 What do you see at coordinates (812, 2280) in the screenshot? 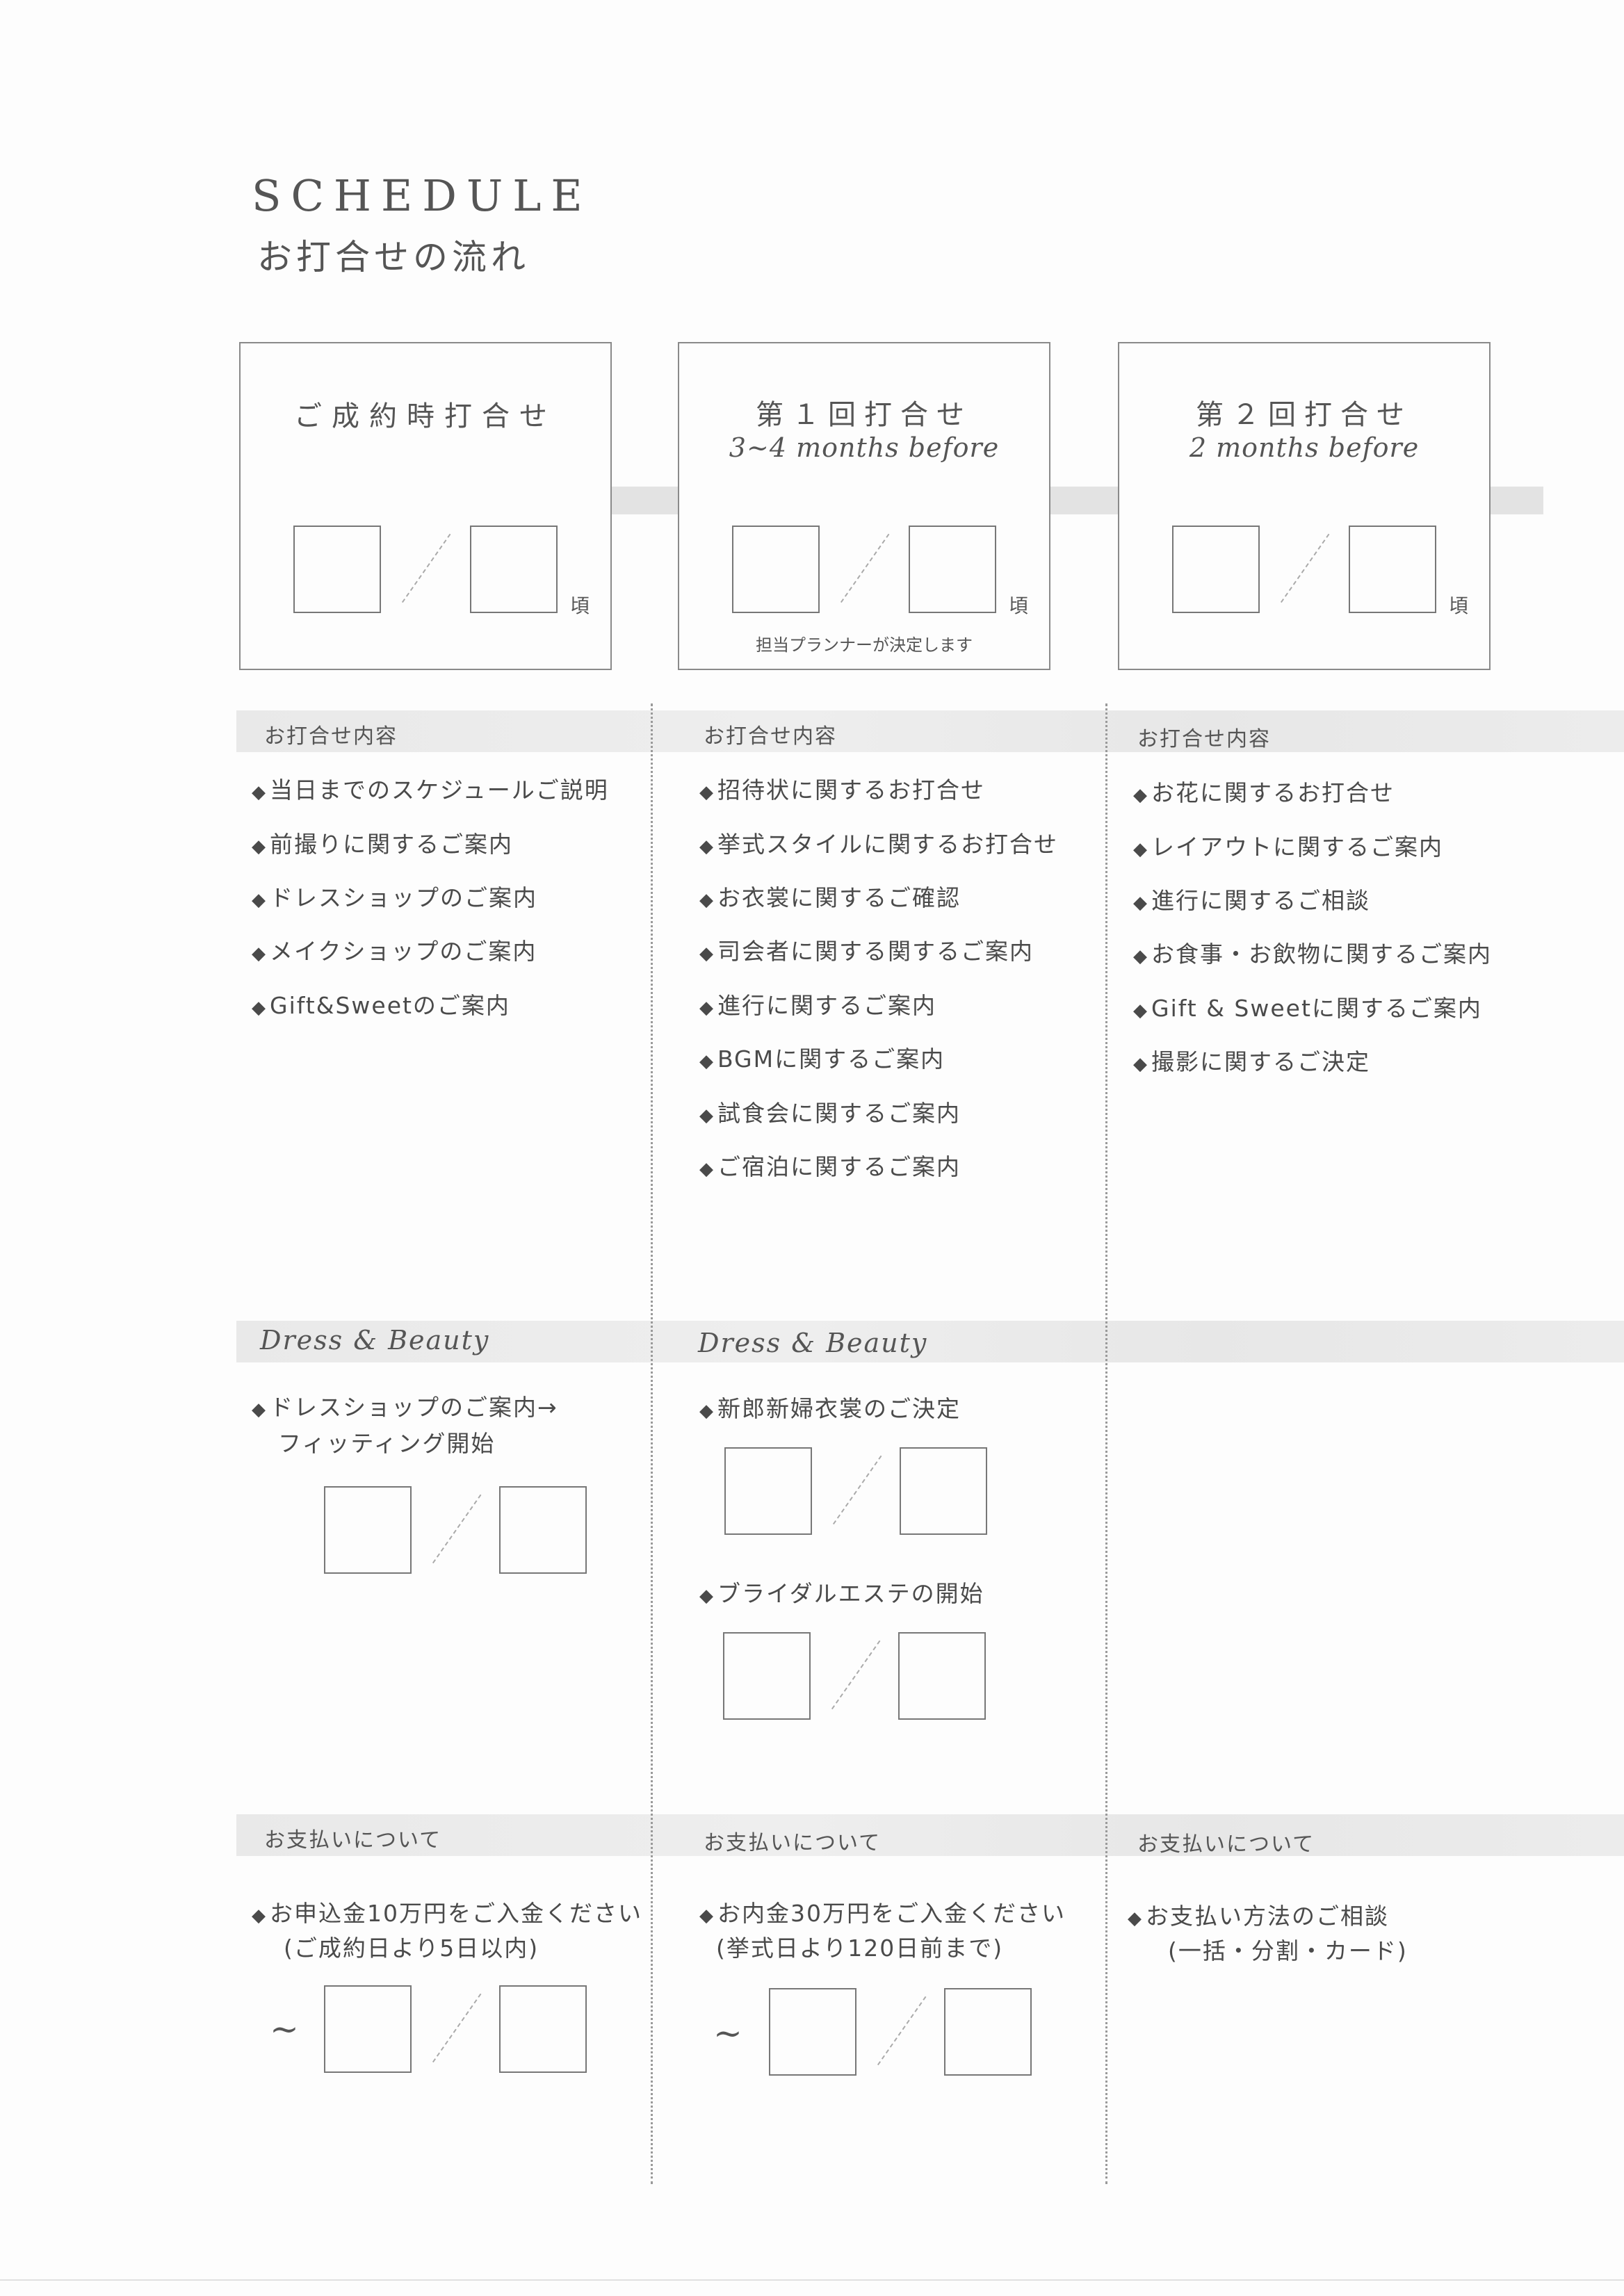
I see `page-edge` at bounding box center [812, 2280].